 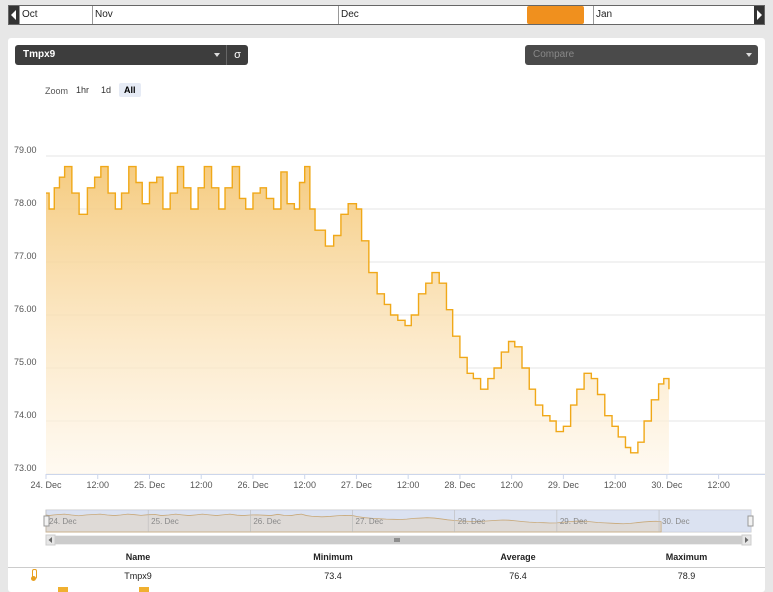 I want to click on stats-minimum: 73.4, so click(x=333, y=576).